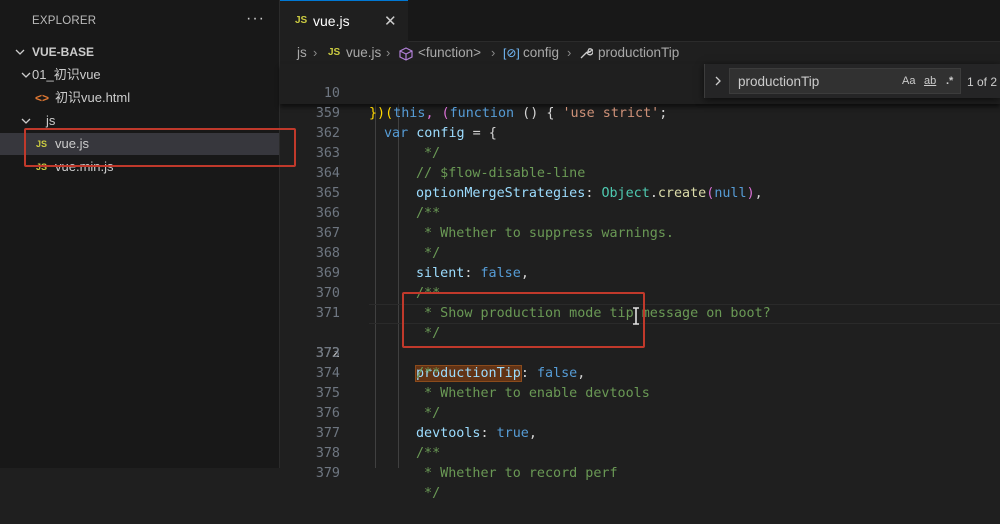 The width and height of the screenshot is (1000, 524). I want to click on code-line: 365 /**, so click(640, 192).